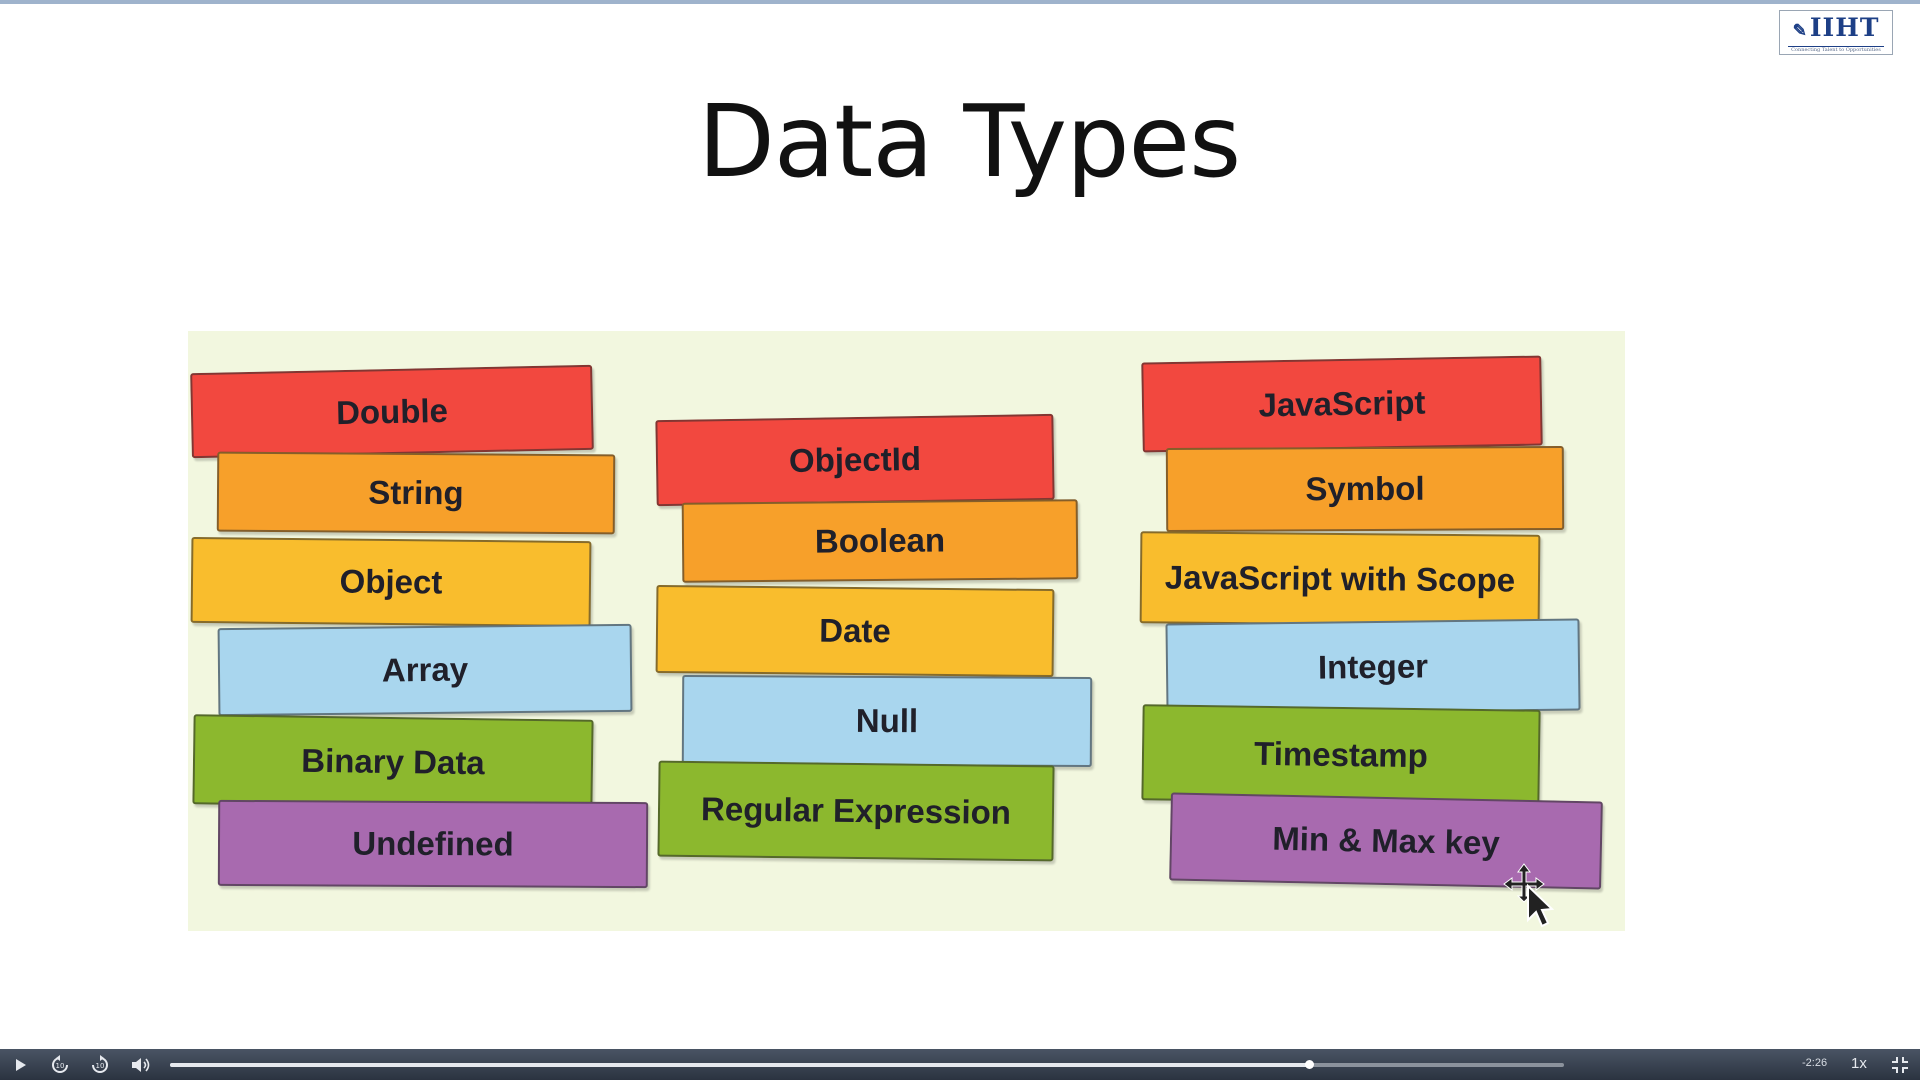 The width and height of the screenshot is (1920, 1080). What do you see at coordinates (416, 493) in the screenshot?
I see `tile-string: String` at bounding box center [416, 493].